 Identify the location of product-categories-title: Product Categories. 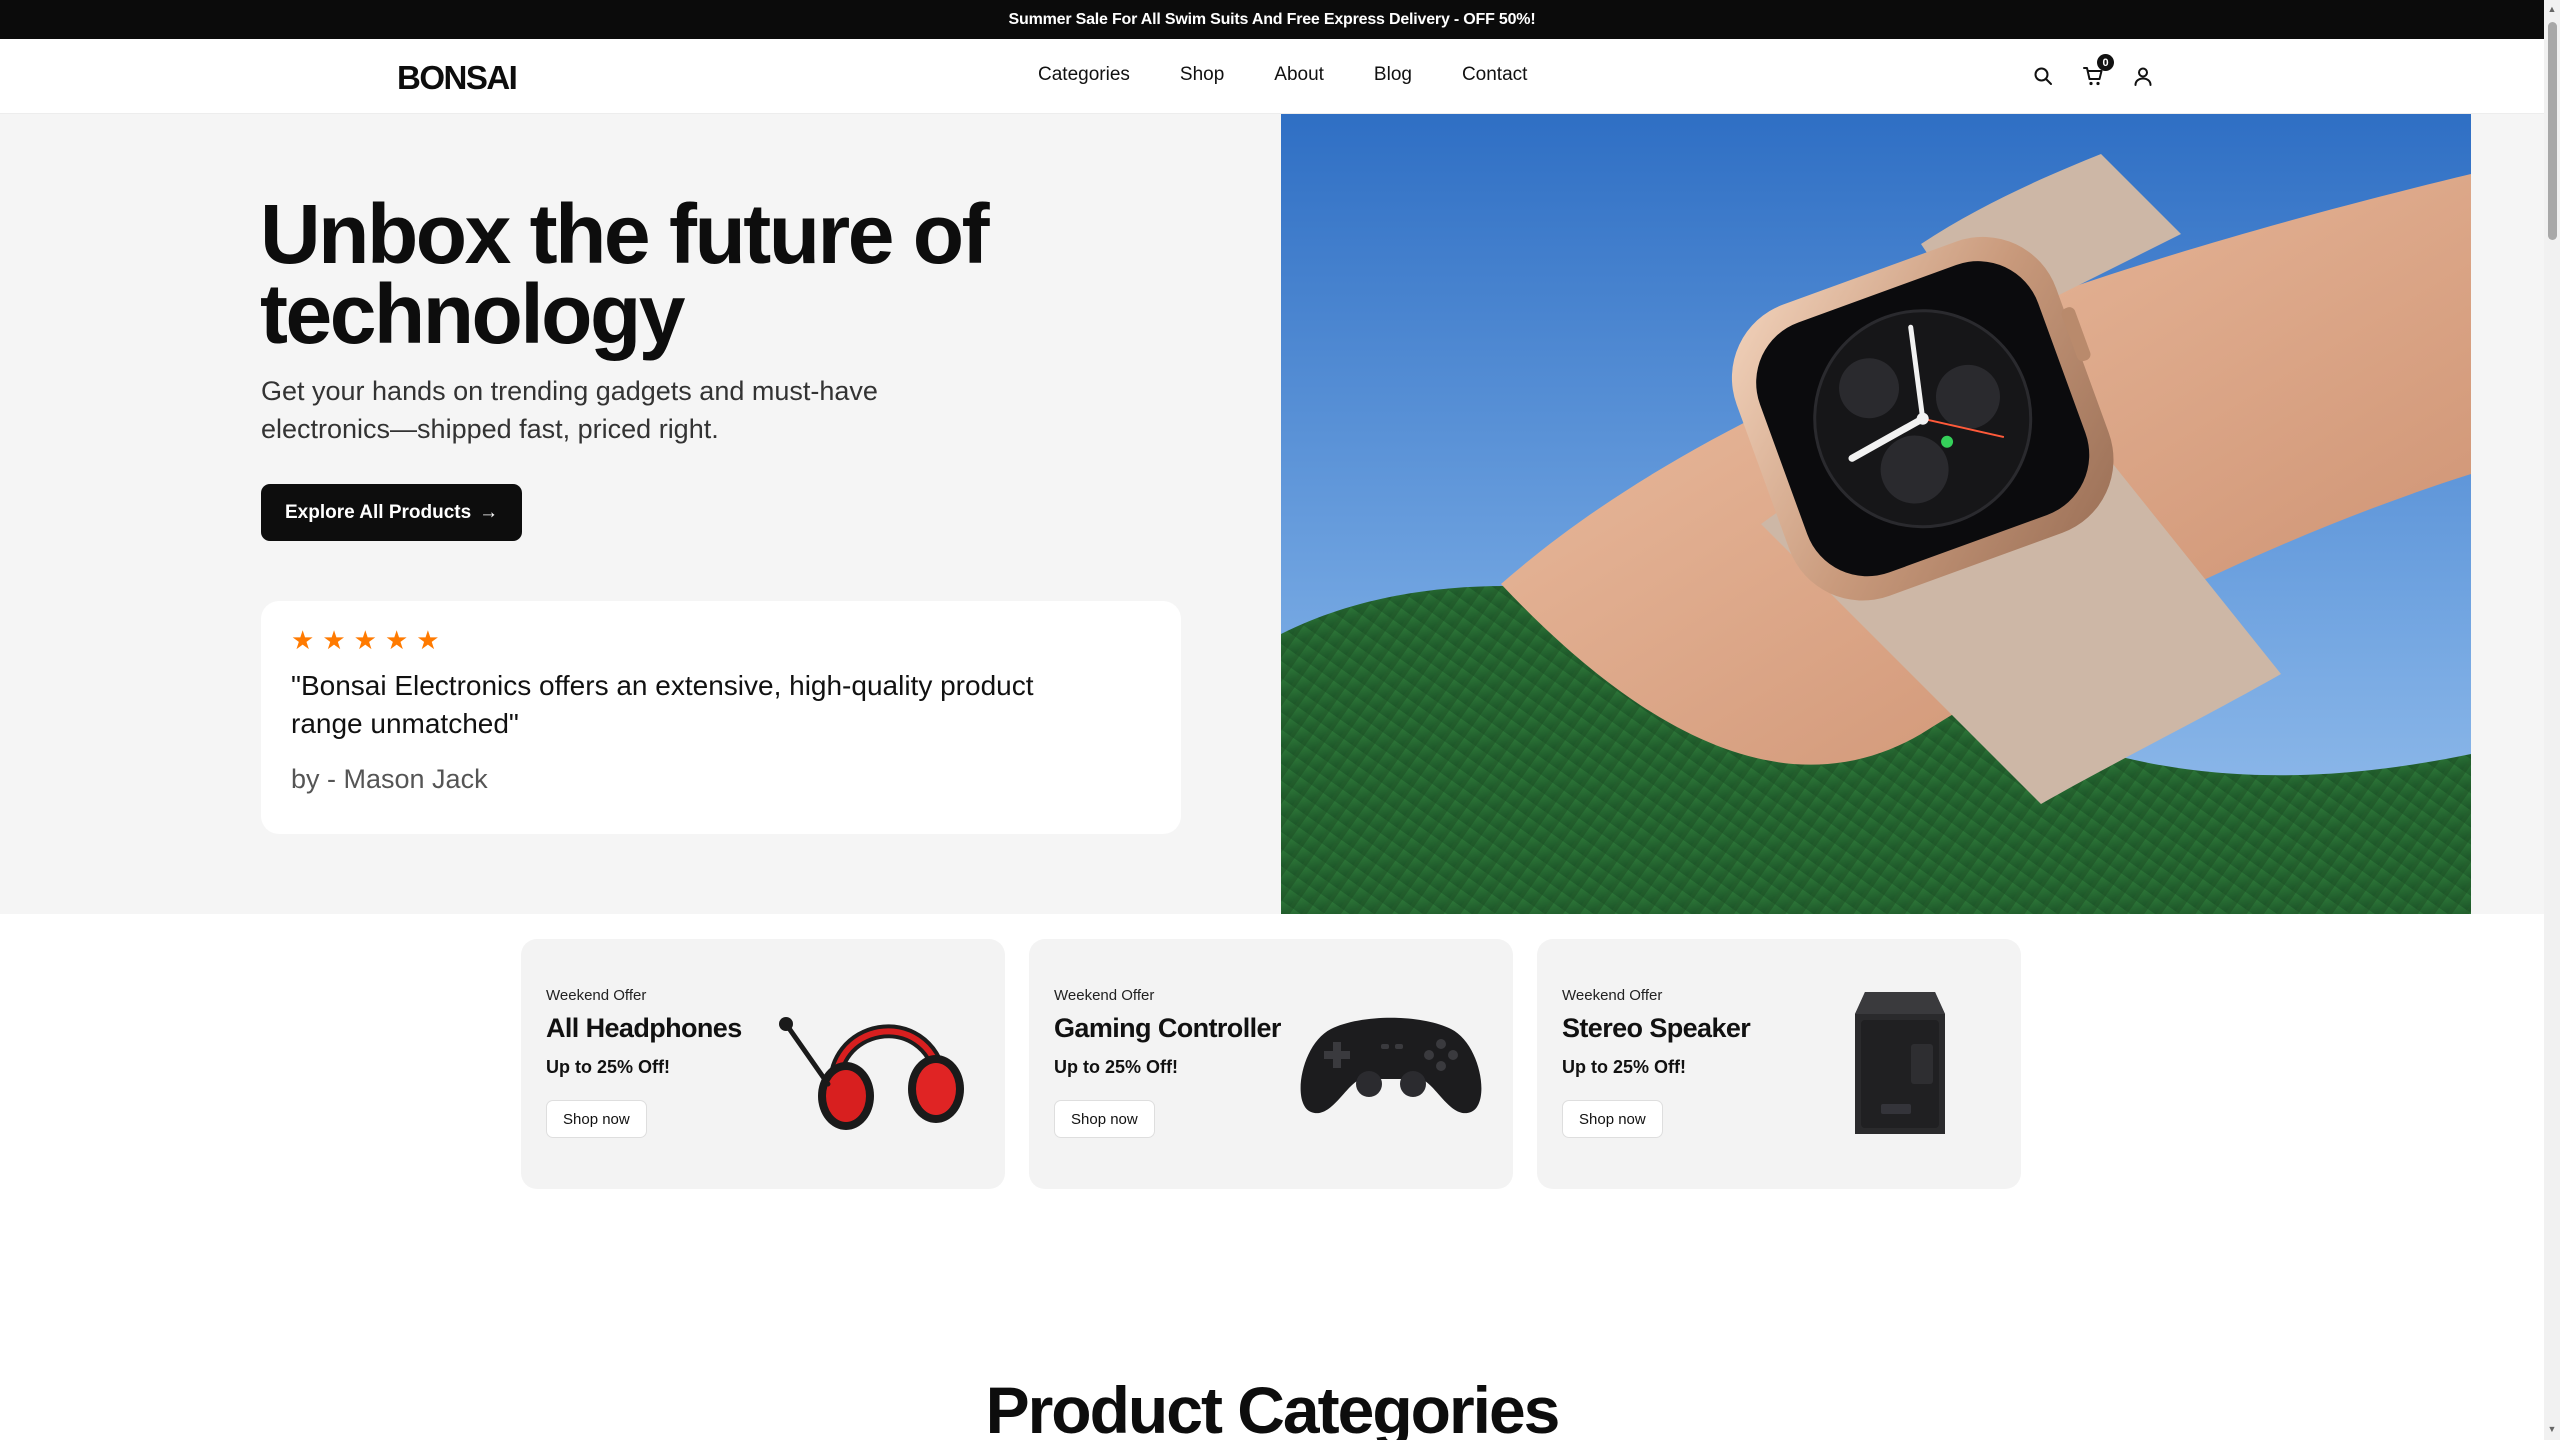
(1273, 1406).